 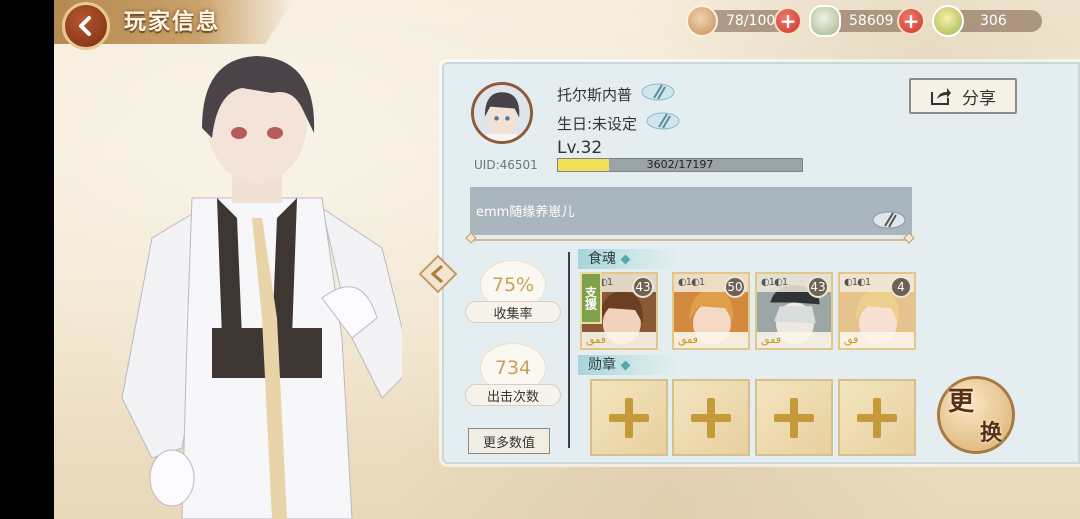 What do you see at coordinates (691, 240) in the screenshot?
I see `signature-divider` at bounding box center [691, 240].